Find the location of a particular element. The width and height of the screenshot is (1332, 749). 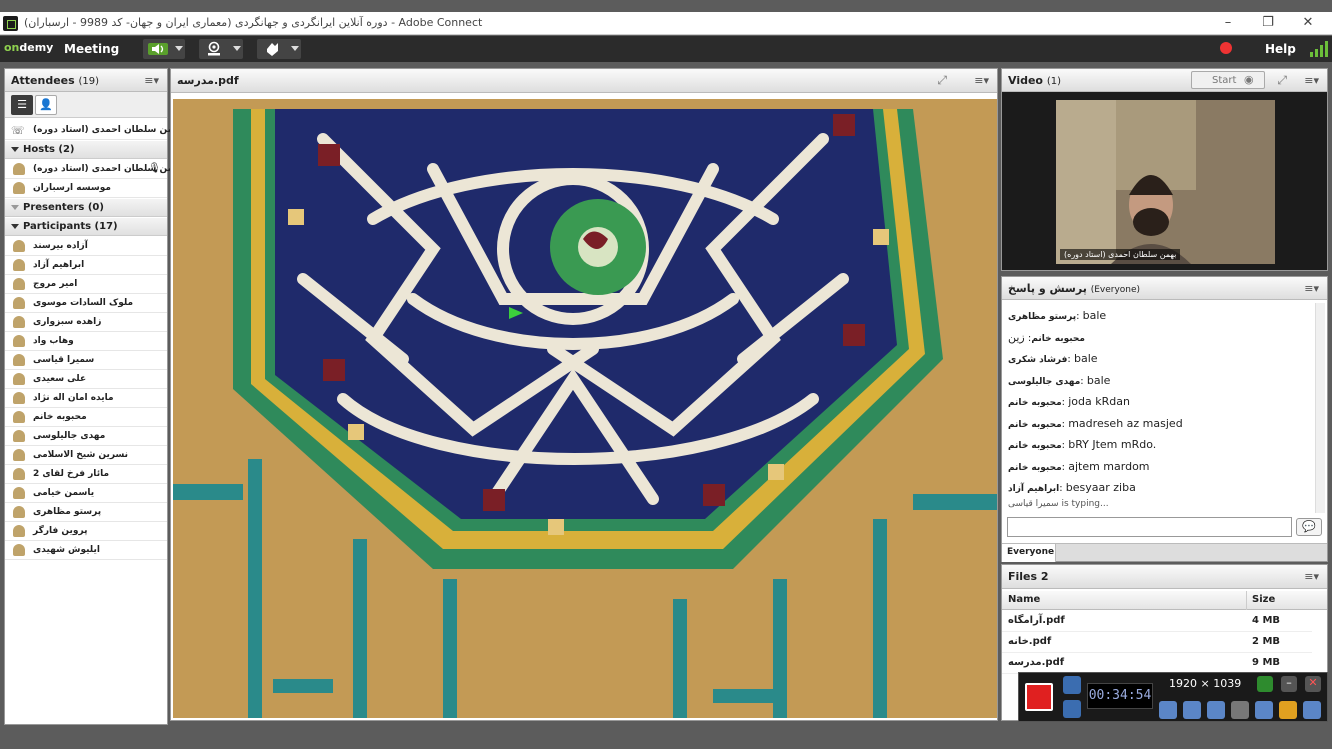

expand-icon is located at coordinates (1265, 684).